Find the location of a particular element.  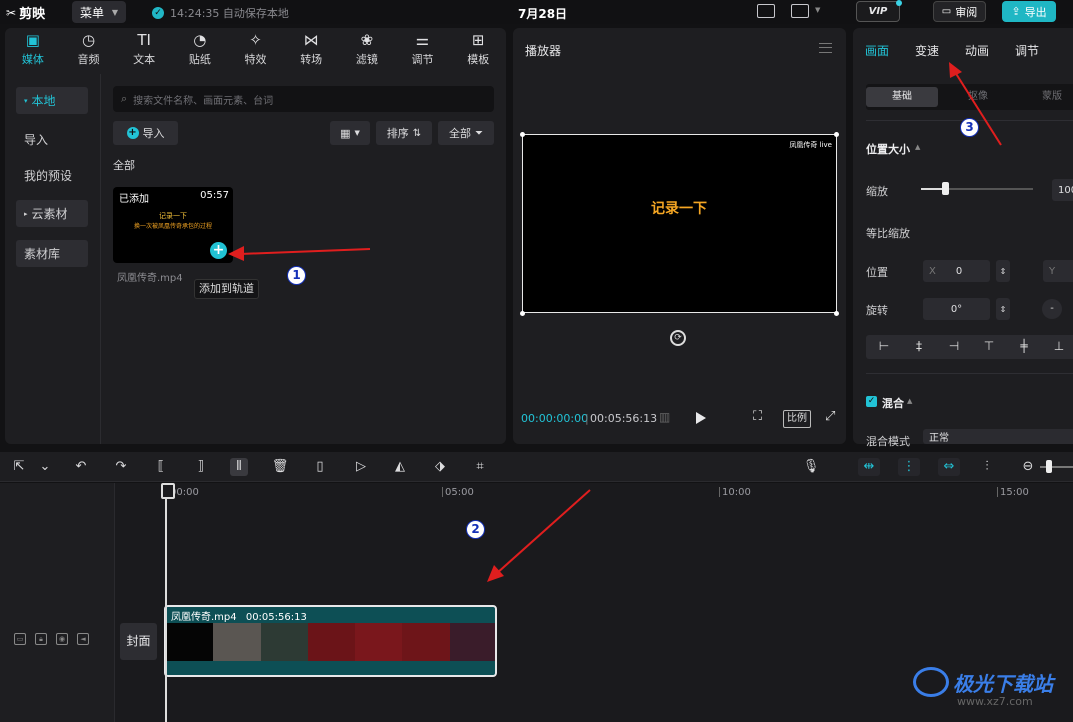

sort-button: 排序 ⇅ is located at coordinates (404, 133).